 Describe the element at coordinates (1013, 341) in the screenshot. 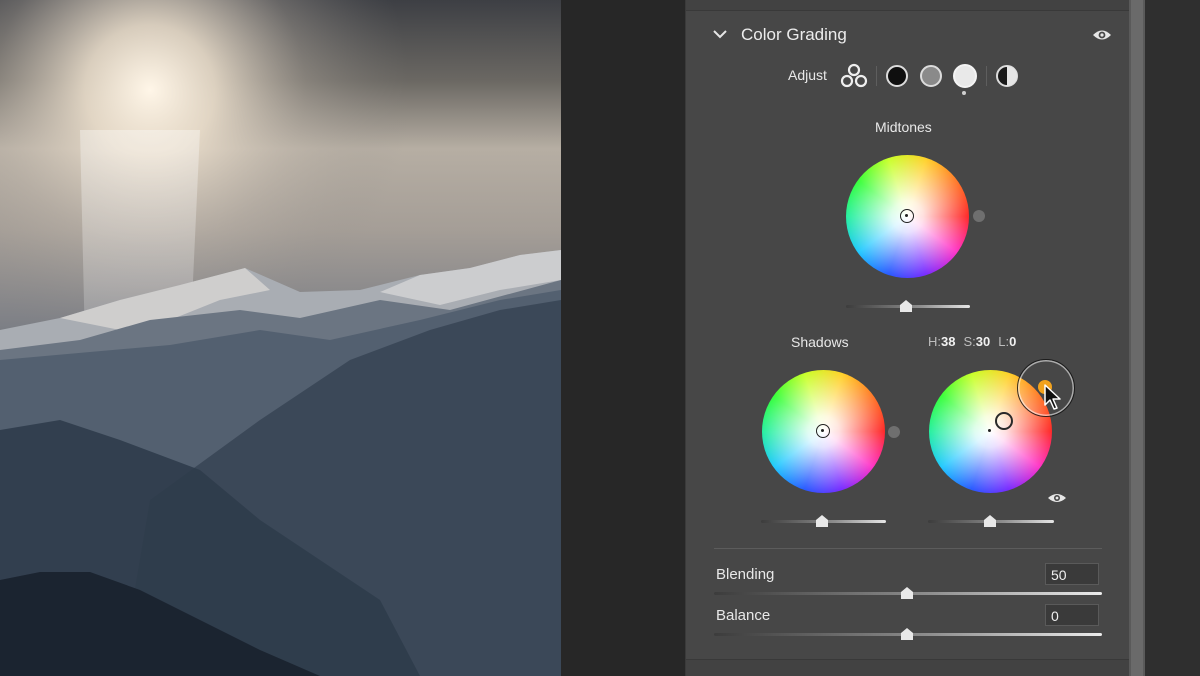

I see `luminance-value: 0` at that location.